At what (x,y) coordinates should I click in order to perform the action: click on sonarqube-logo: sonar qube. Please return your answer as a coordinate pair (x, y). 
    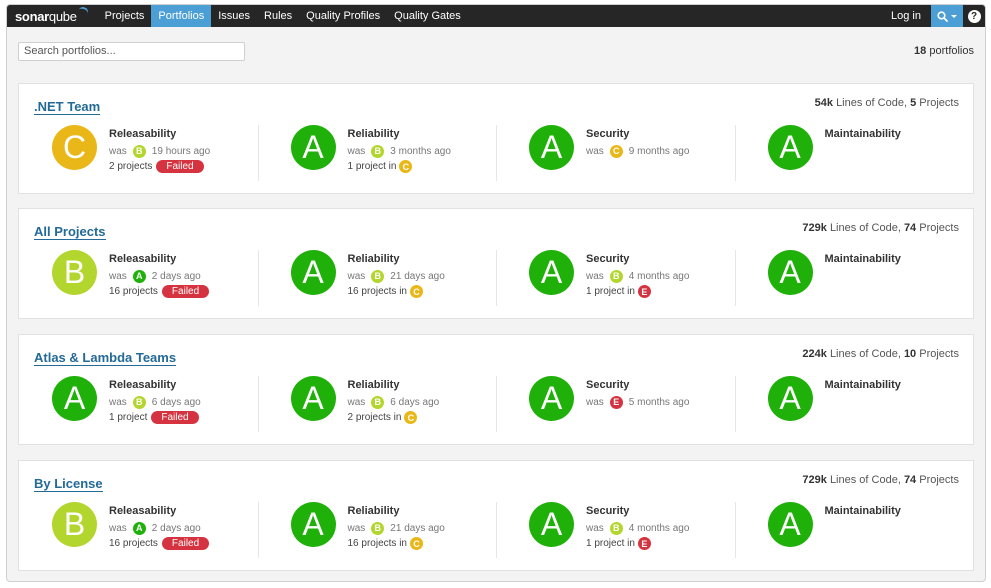
    Looking at the image, I should click on (52, 16).